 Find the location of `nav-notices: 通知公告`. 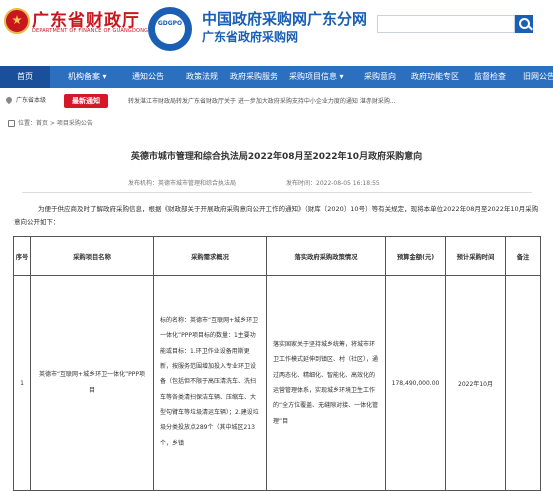

nav-notices: 通知公告 is located at coordinates (148, 77).